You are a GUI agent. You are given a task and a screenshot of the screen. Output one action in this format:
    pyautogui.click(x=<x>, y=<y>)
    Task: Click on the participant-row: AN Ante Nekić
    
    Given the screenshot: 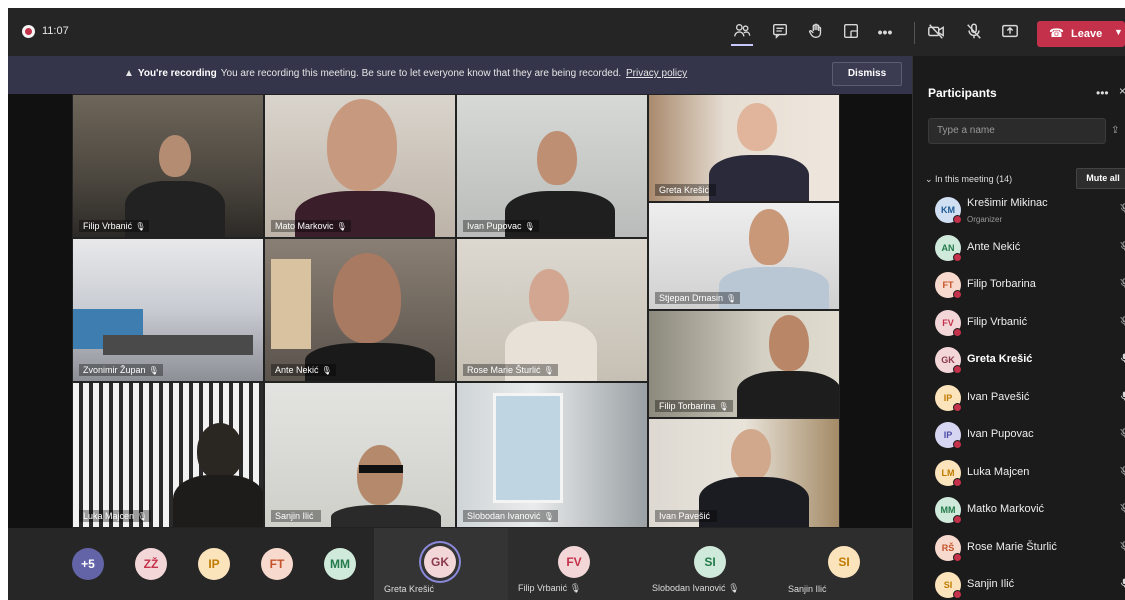 What is the action you would take?
    pyautogui.click(x=1019, y=248)
    